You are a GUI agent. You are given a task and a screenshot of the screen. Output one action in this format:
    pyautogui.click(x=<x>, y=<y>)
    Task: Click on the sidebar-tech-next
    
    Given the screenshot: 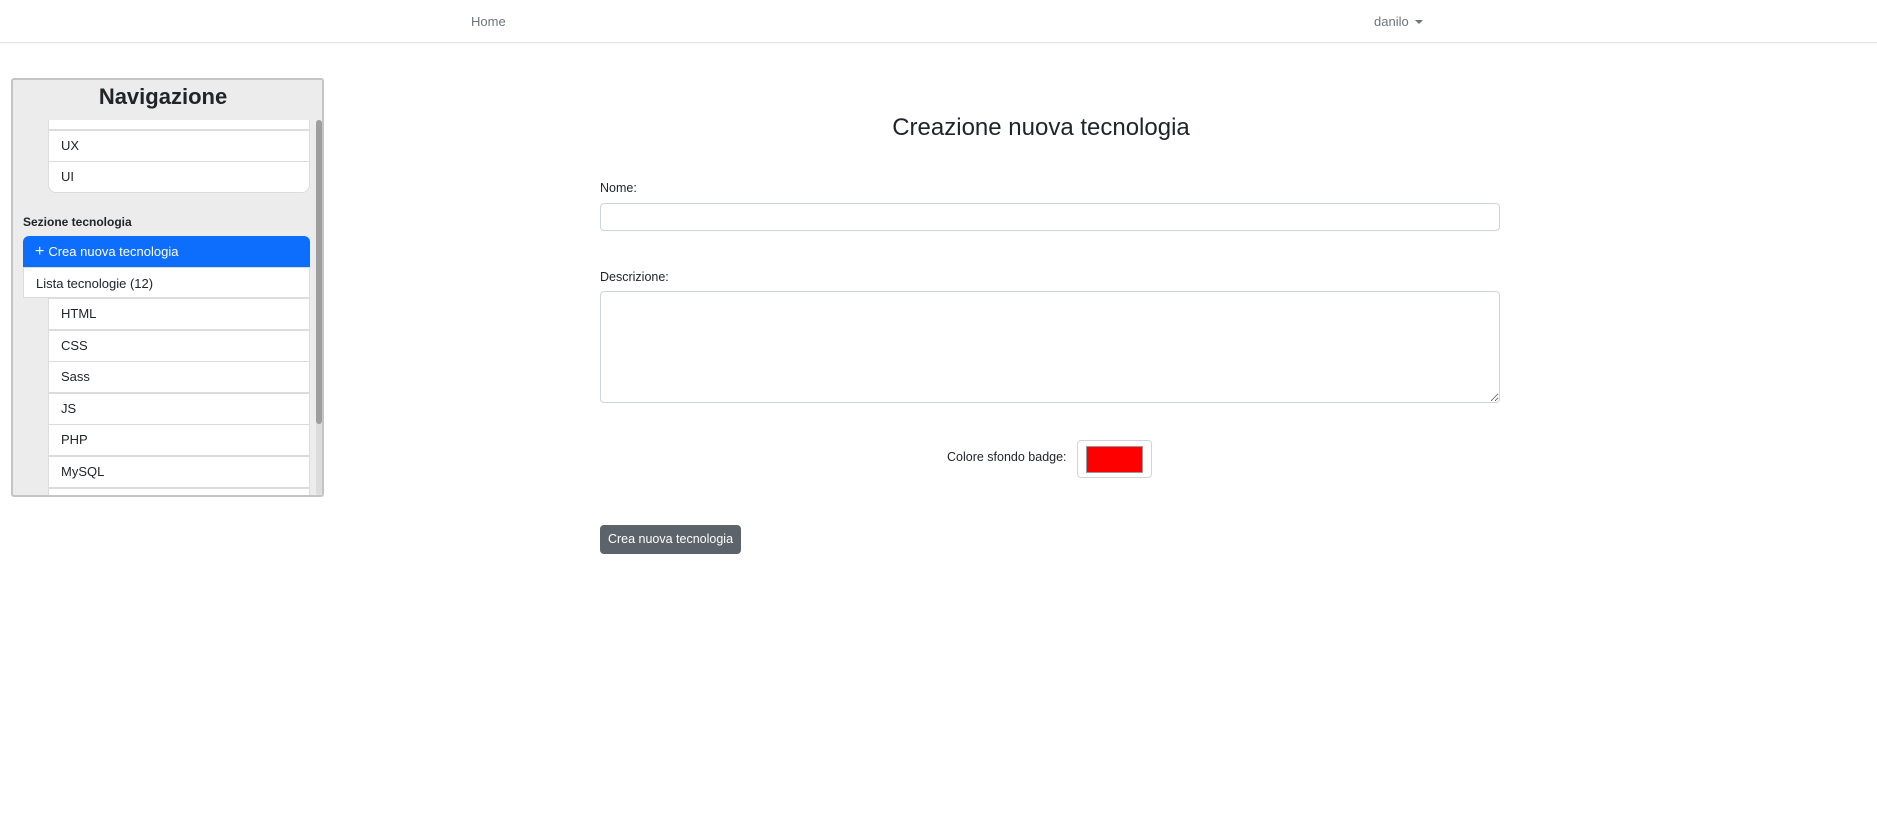 What is the action you would take?
    pyautogui.click(x=179, y=491)
    